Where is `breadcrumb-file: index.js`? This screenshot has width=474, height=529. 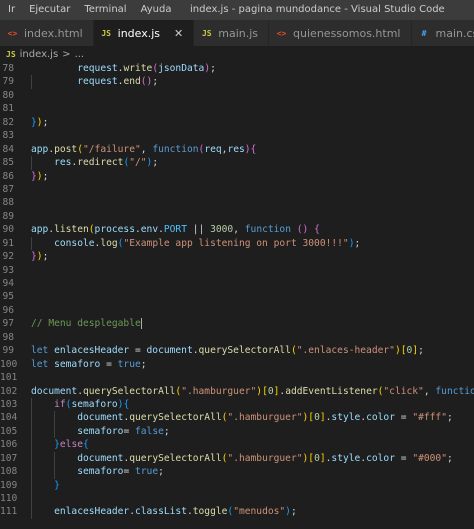
breadcrumb-file: index.js is located at coordinates (39, 54).